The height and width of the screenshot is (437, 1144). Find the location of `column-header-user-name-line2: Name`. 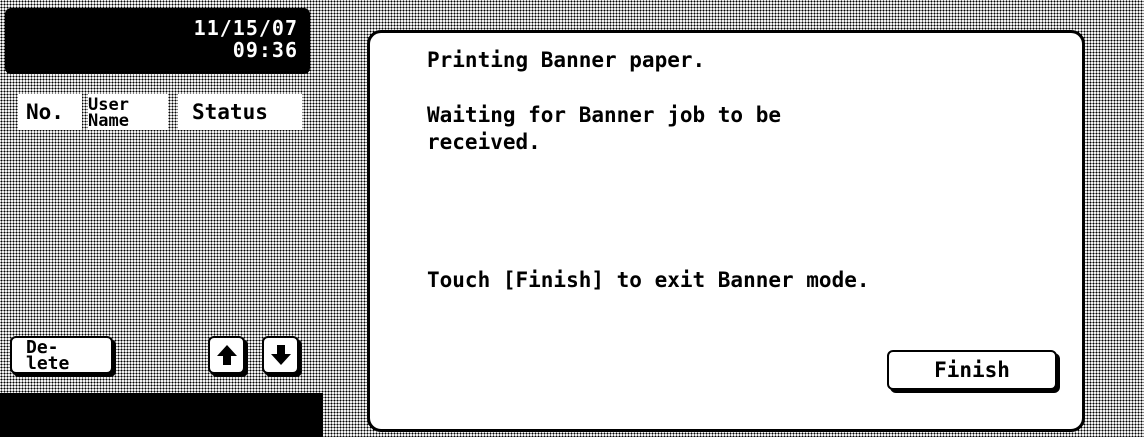

column-header-user-name-line2: Name is located at coordinates (108, 121).